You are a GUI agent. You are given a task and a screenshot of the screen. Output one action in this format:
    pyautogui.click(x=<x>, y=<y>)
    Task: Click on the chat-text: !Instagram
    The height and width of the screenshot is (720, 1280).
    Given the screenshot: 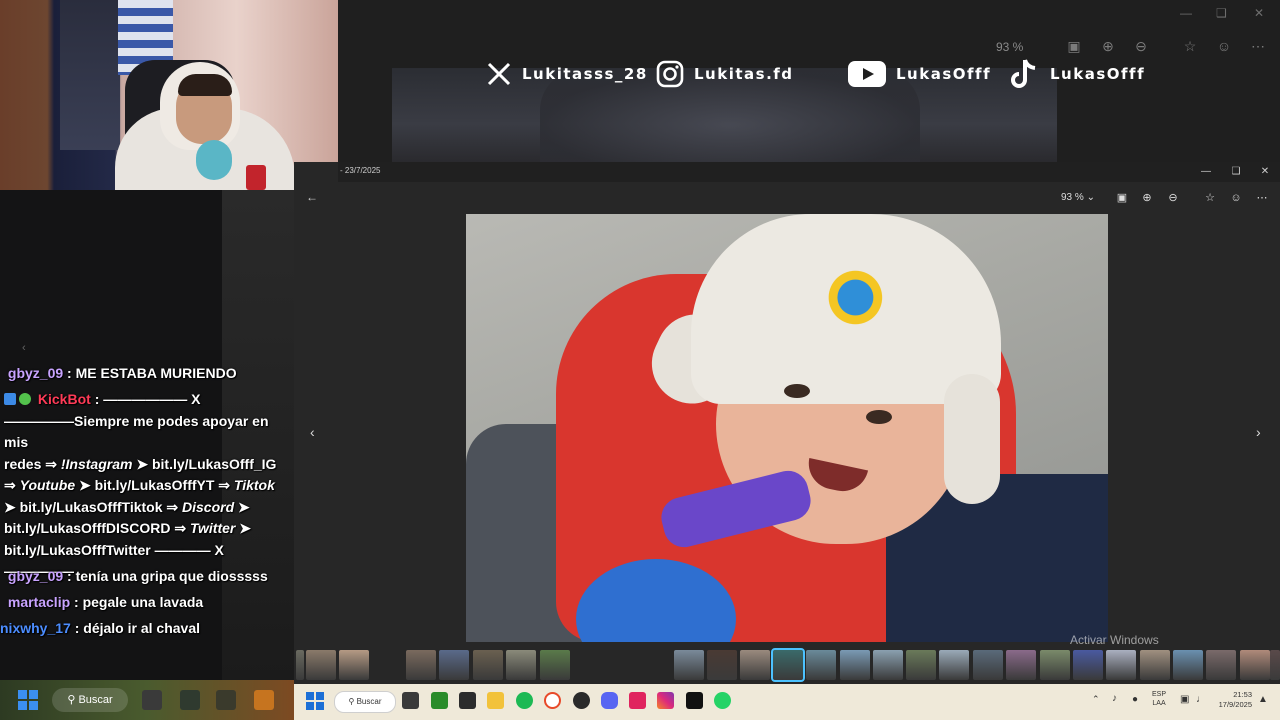 What is the action you would take?
    pyautogui.click(x=96, y=463)
    